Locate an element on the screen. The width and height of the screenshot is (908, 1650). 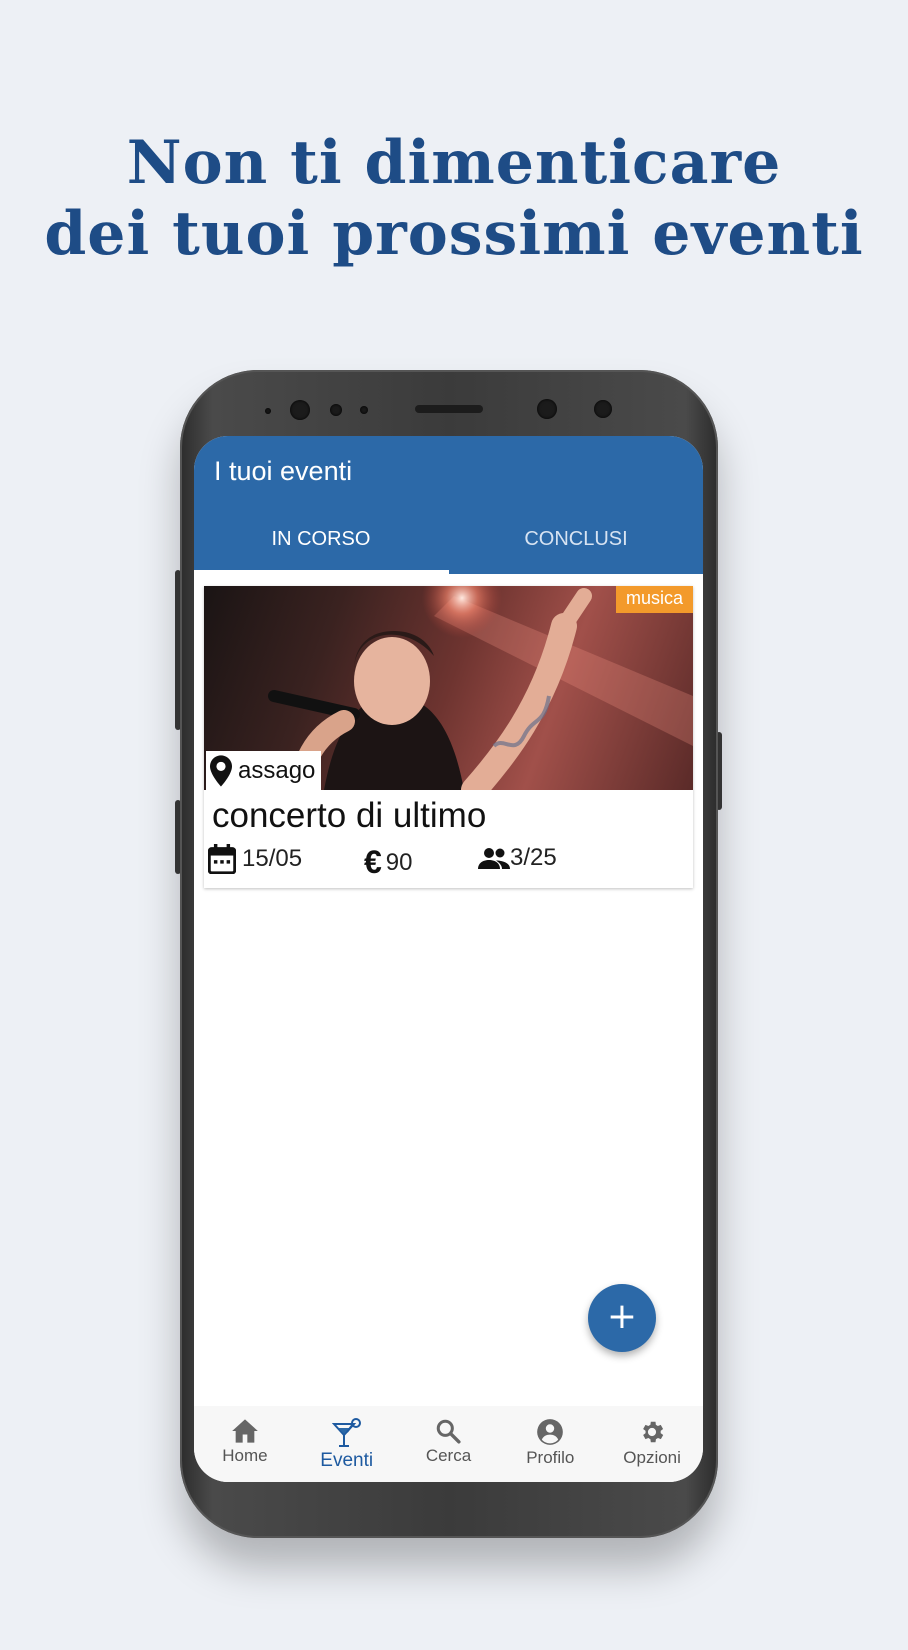
search-icon is located at coordinates (448, 1431).